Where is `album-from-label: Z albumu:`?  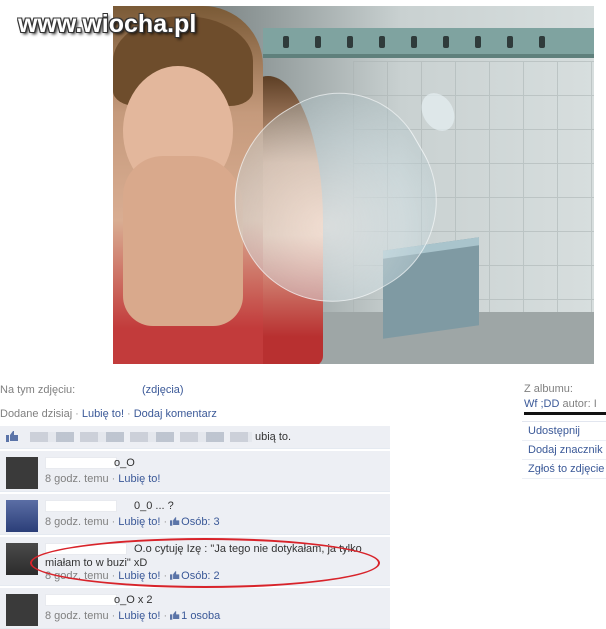
album-from-label: Z albumu: is located at coordinates (548, 389).